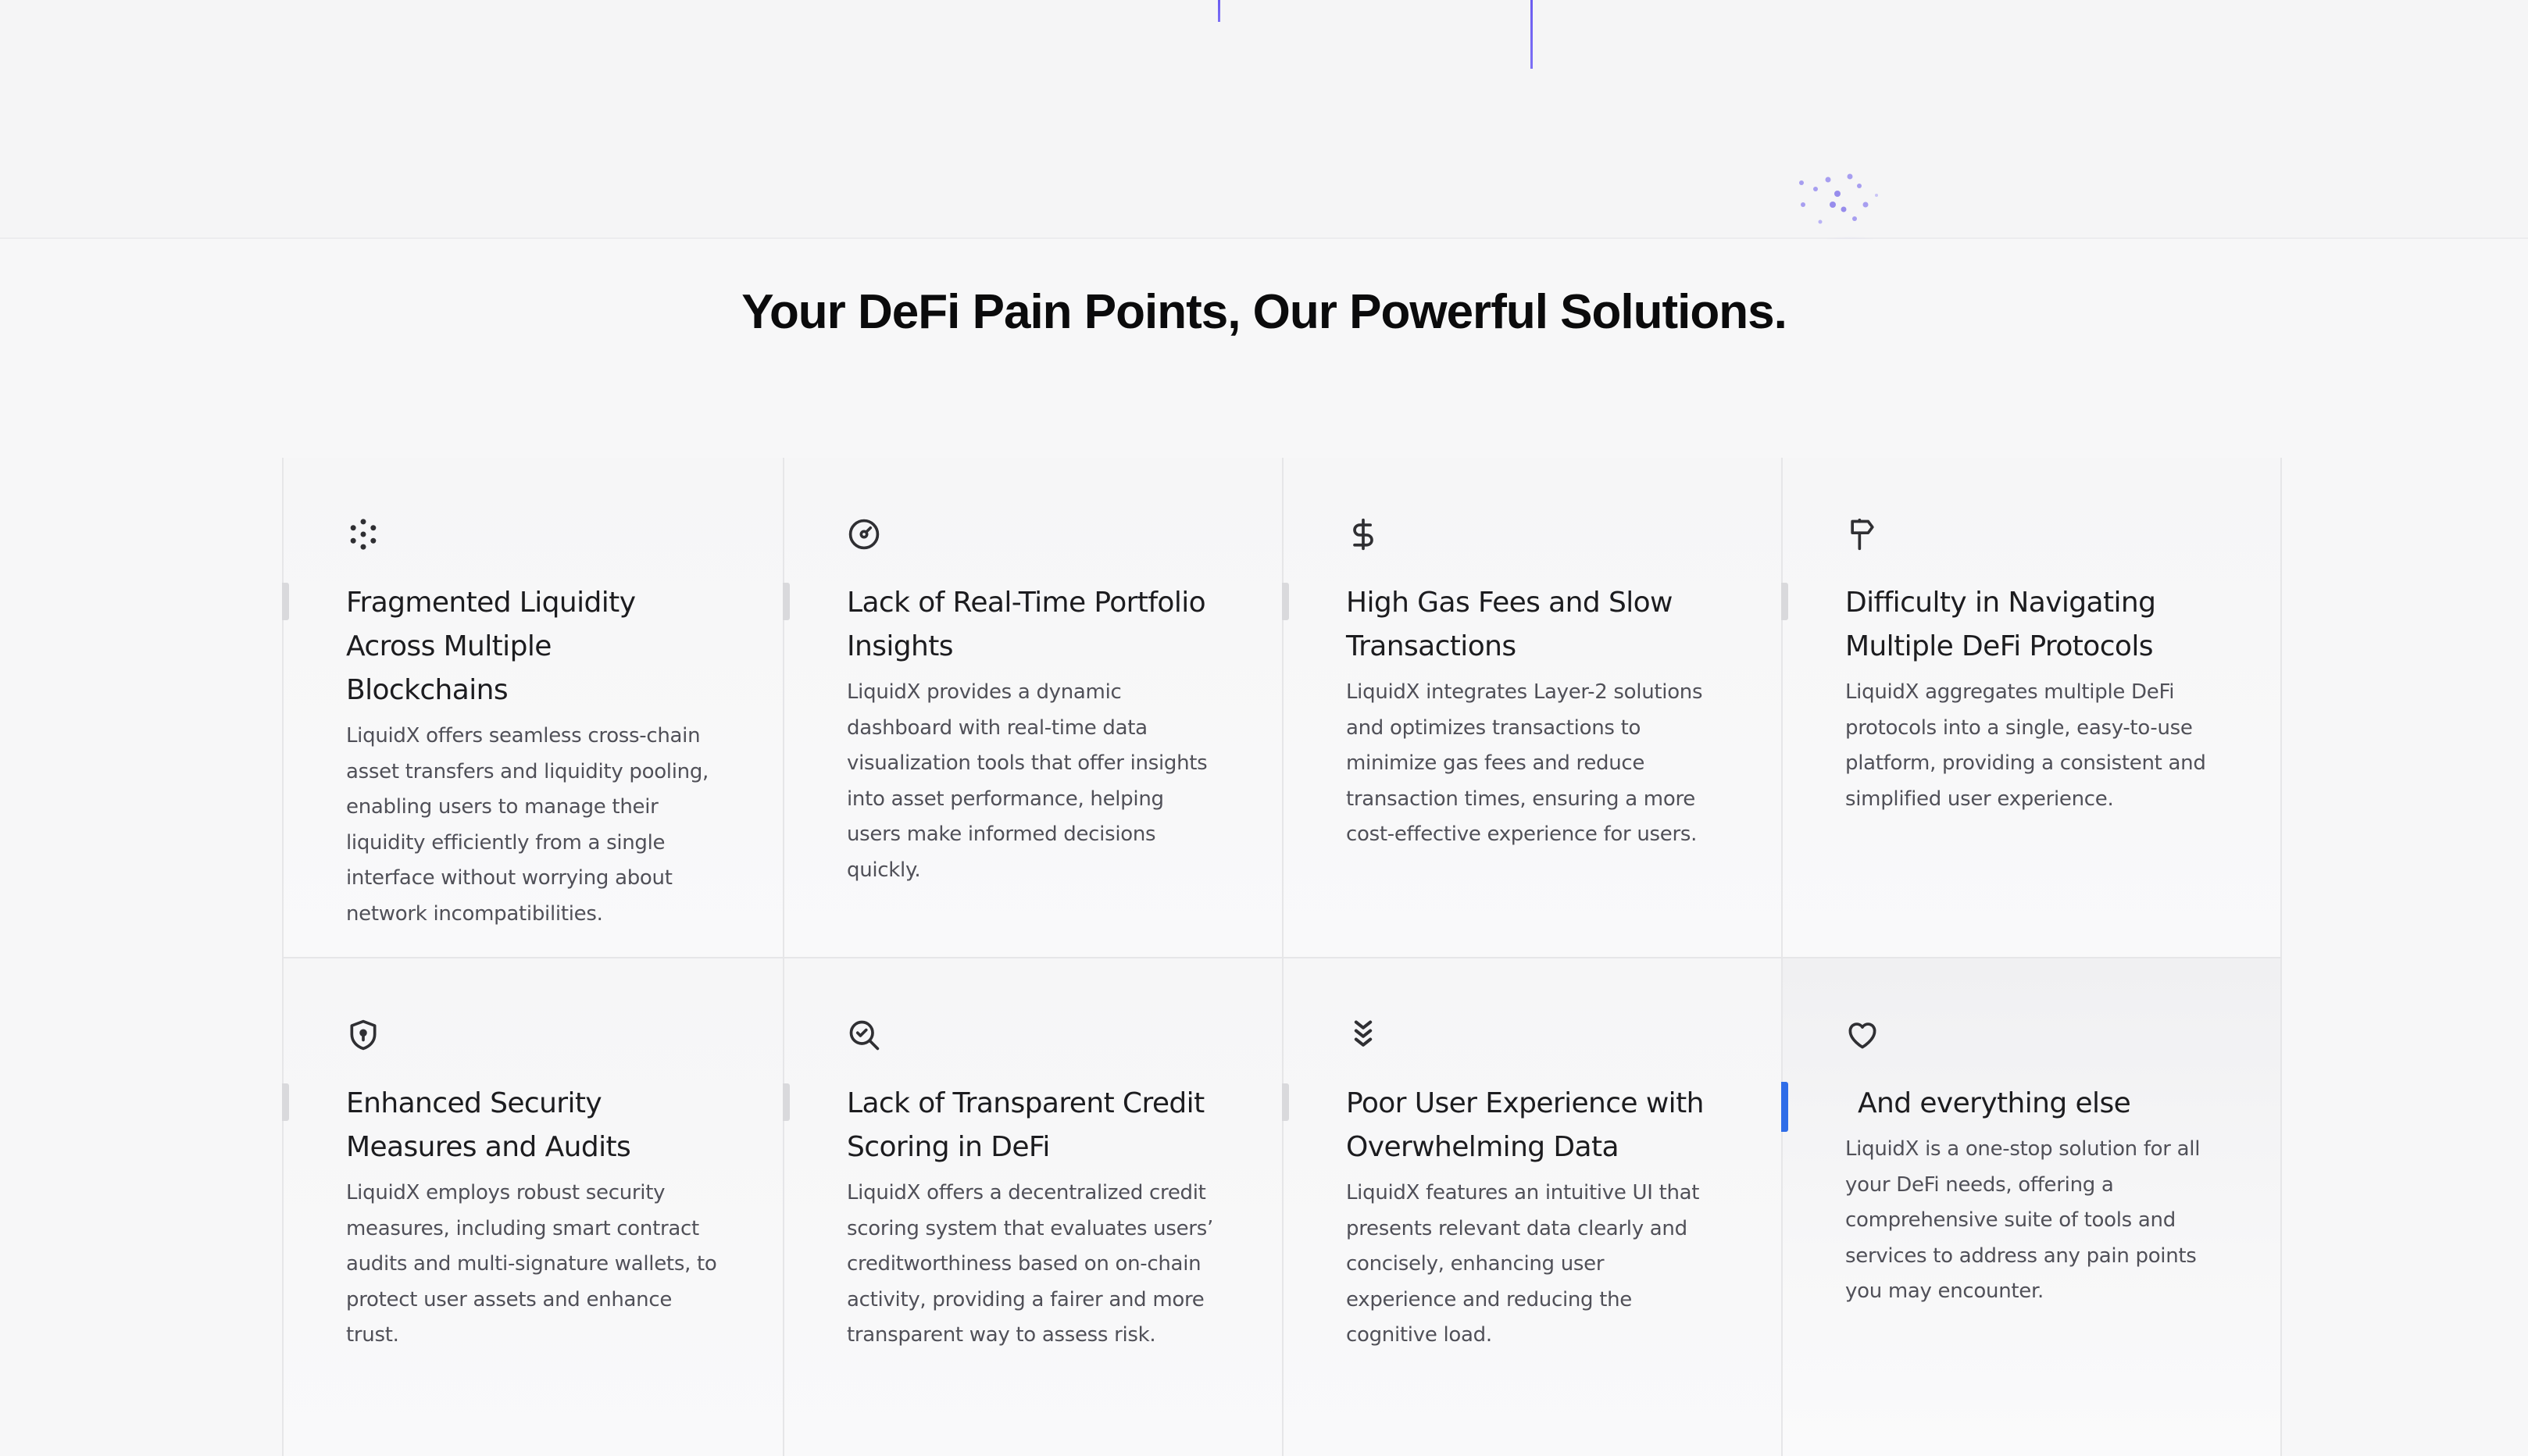  What do you see at coordinates (1844, 206) in the screenshot?
I see `particle-dots-decoration` at bounding box center [1844, 206].